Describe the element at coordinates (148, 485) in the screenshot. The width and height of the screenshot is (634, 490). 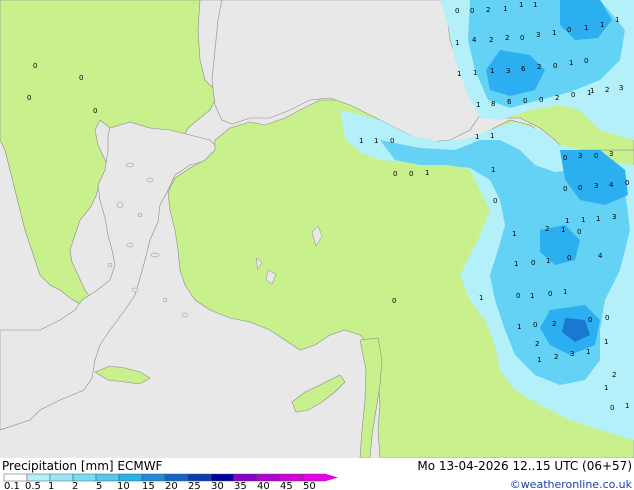
I see `scale-label: 15` at that location.